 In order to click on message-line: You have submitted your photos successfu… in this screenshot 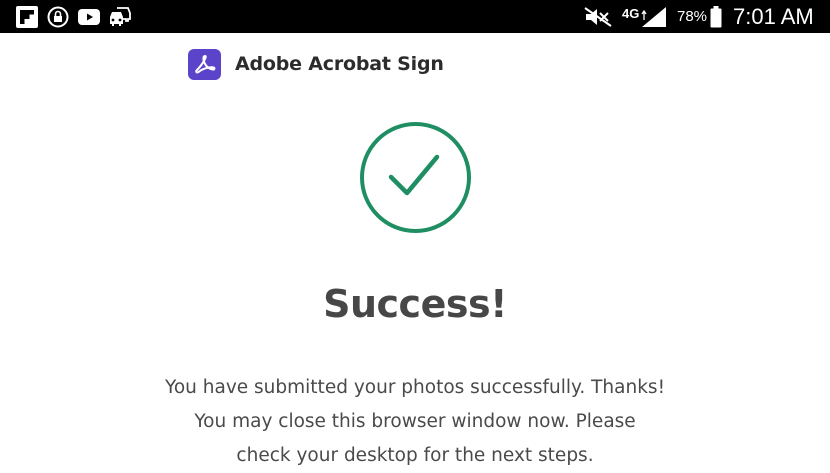, I will do `click(415, 387)`.